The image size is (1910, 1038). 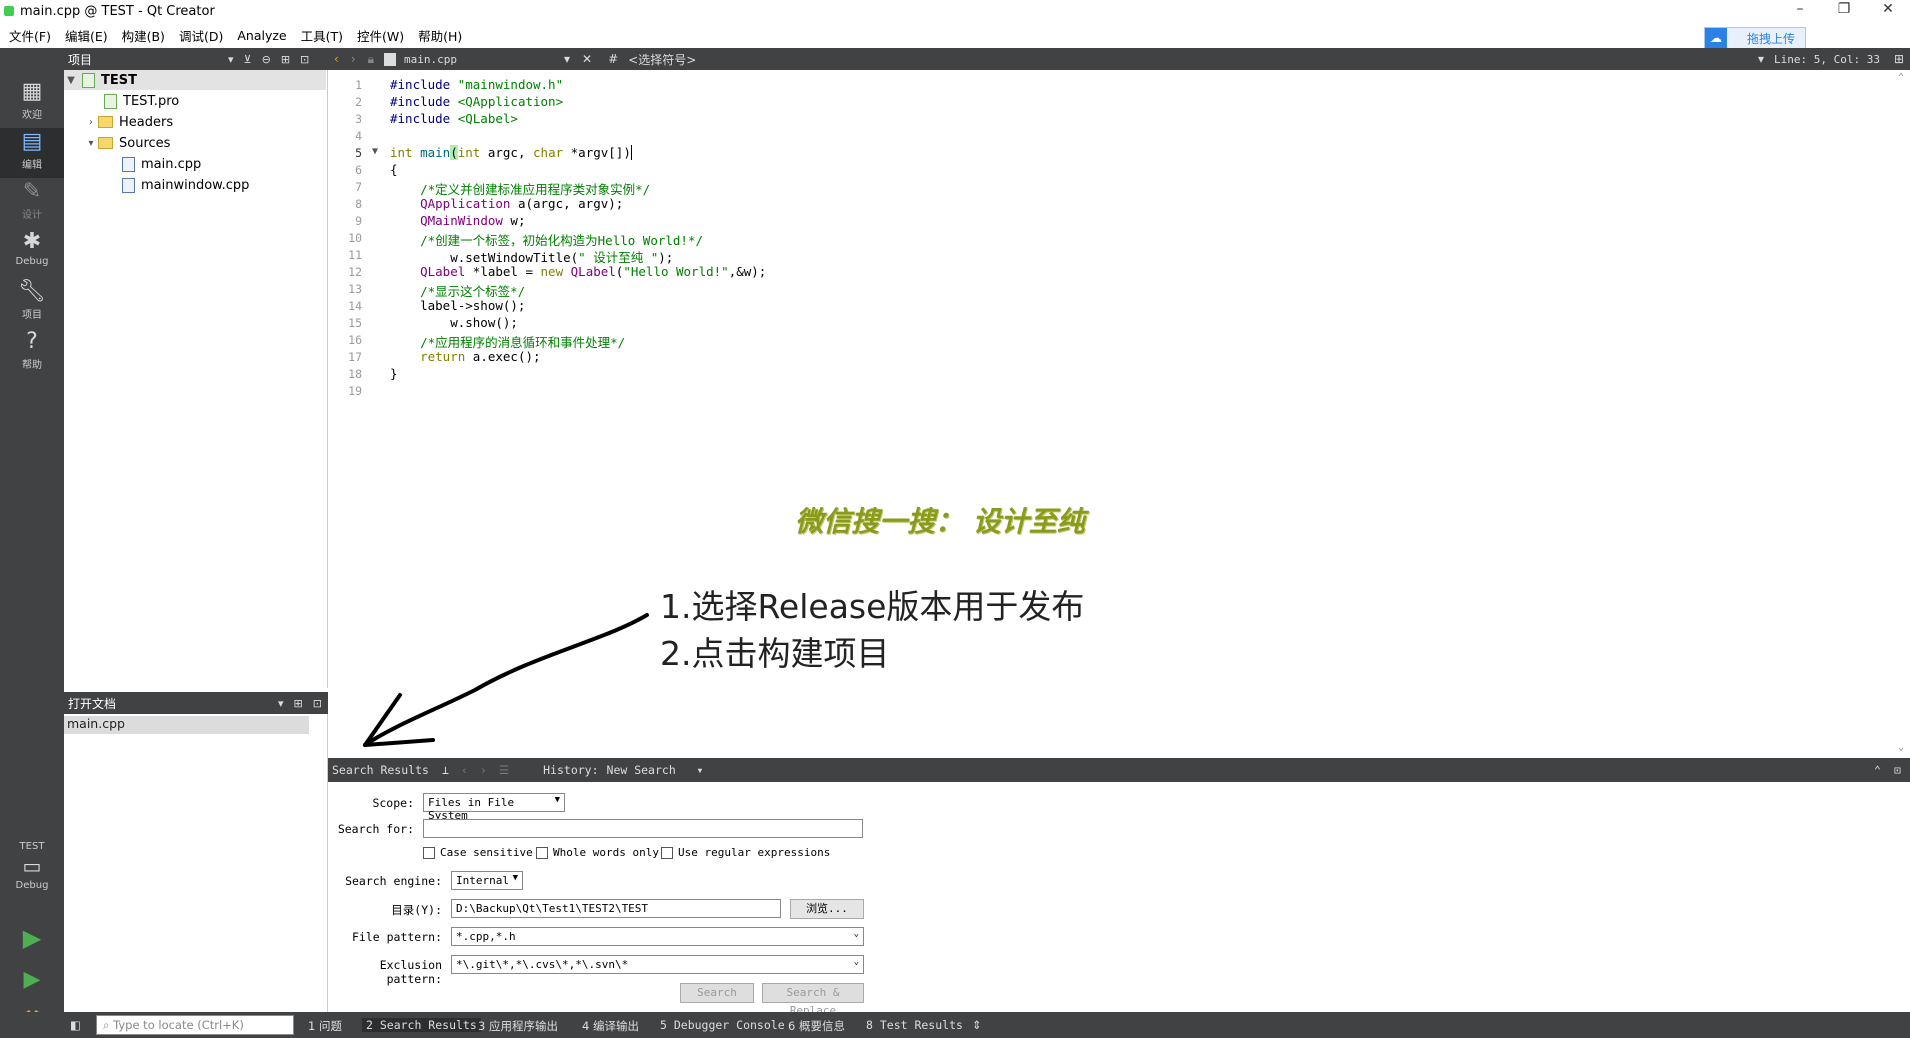 What do you see at coordinates (1800, 10) in the screenshot?
I see `minimize-button: –` at bounding box center [1800, 10].